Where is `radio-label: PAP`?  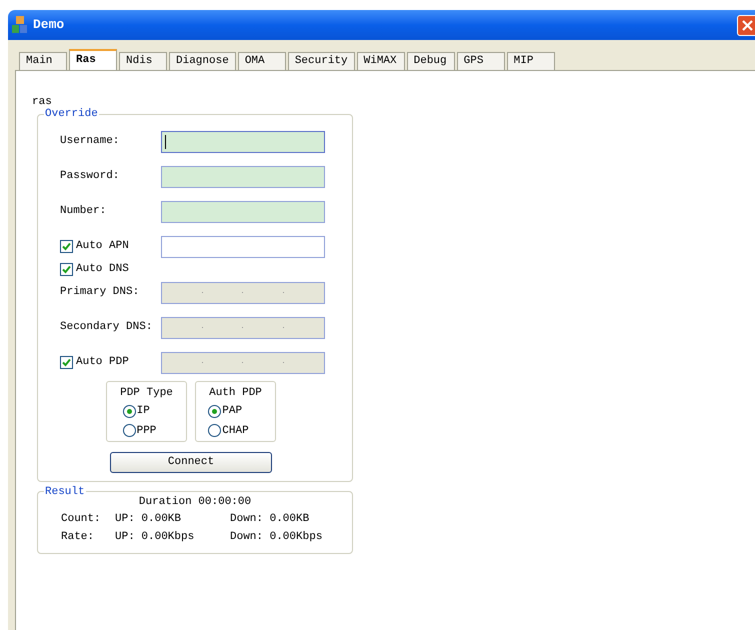
radio-label: PAP is located at coordinates (232, 411).